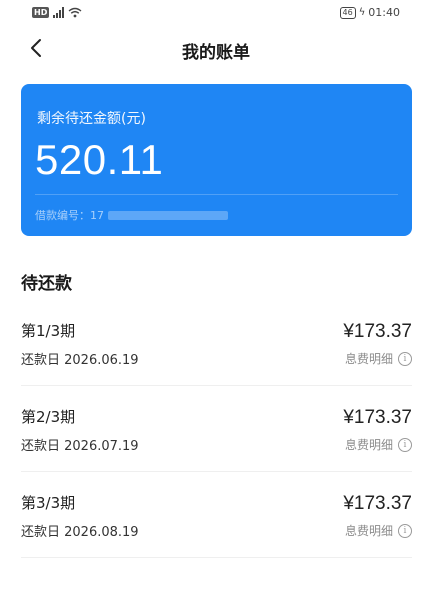 The image size is (432, 590). What do you see at coordinates (384, 12) in the screenshot?
I see `status-time: 01:40` at bounding box center [384, 12].